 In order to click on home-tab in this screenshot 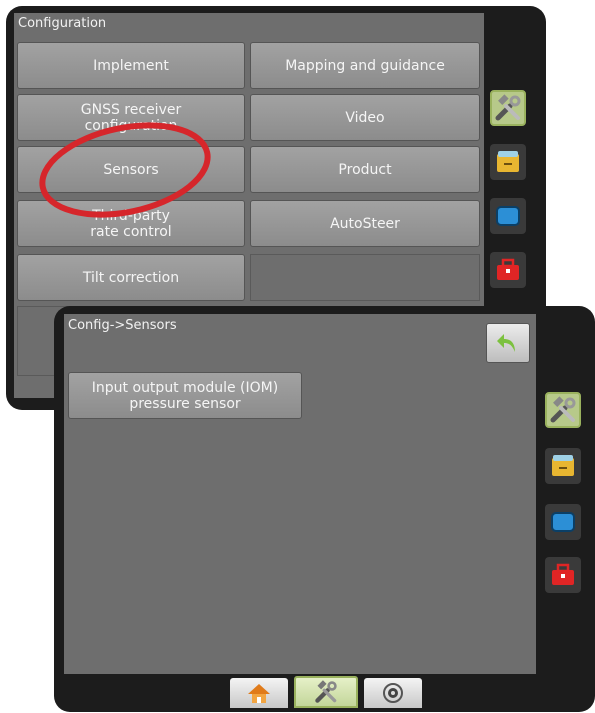, I will do `click(259, 693)`.